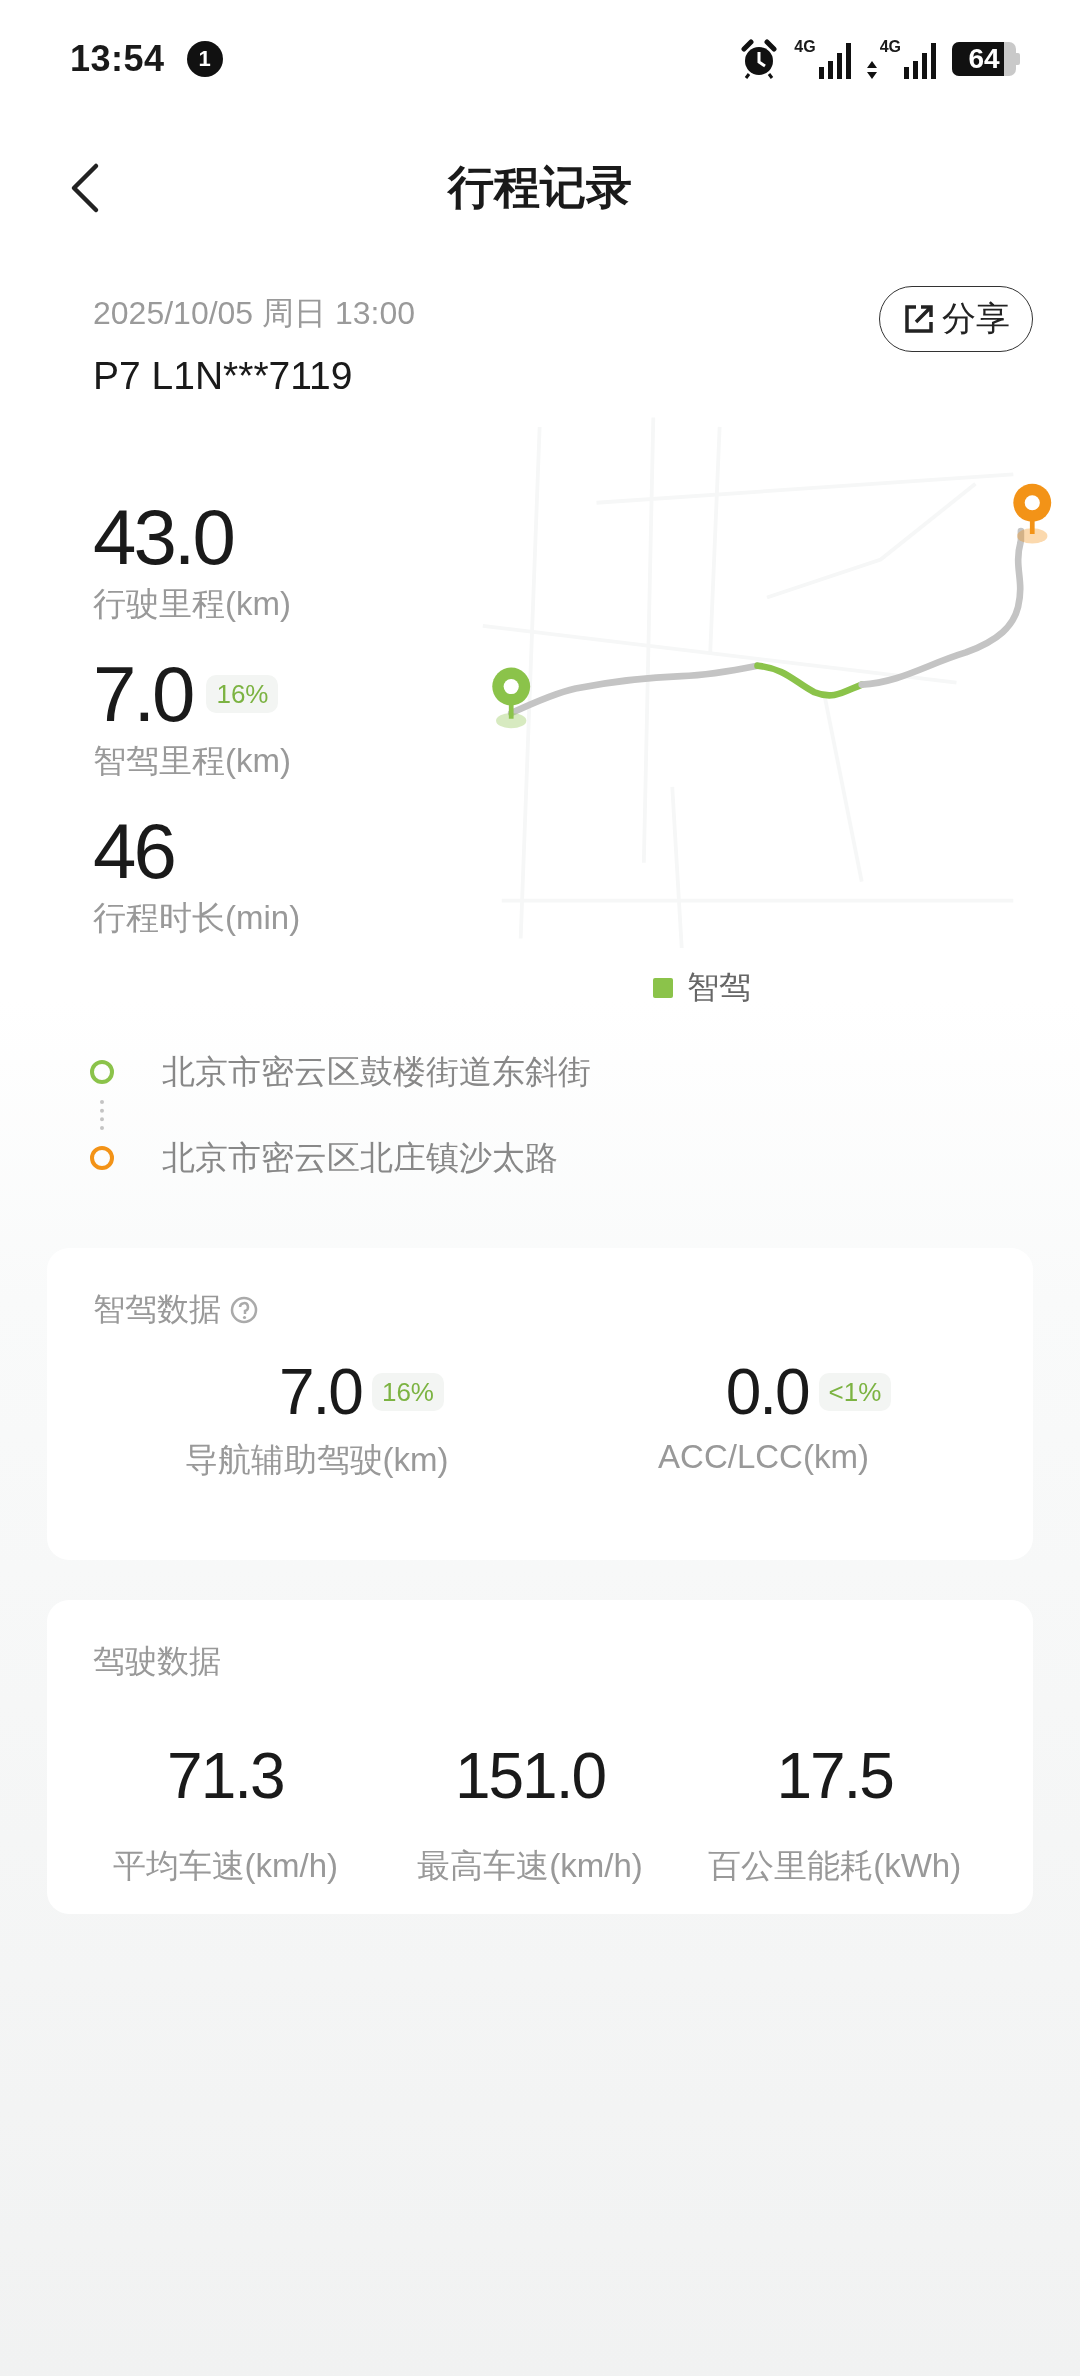  I want to click on stat-value: 46, so click(133, 851).